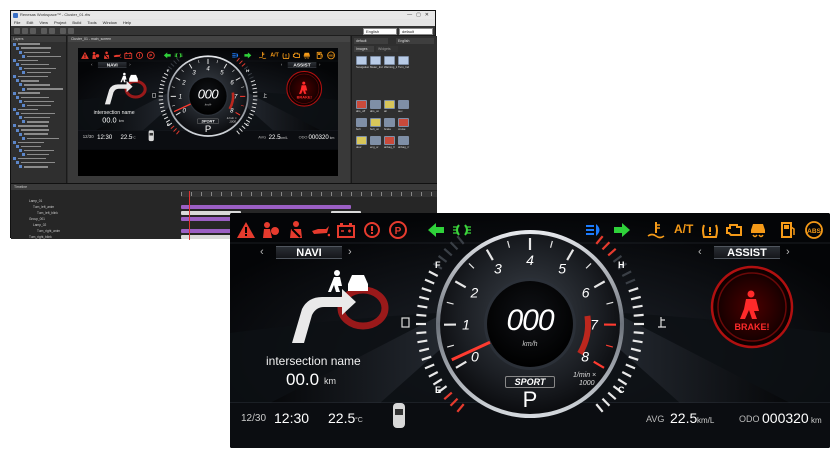 The image size is (840, 450). I want to click on asset-folder: Warning_Ind, so click(390, 63).